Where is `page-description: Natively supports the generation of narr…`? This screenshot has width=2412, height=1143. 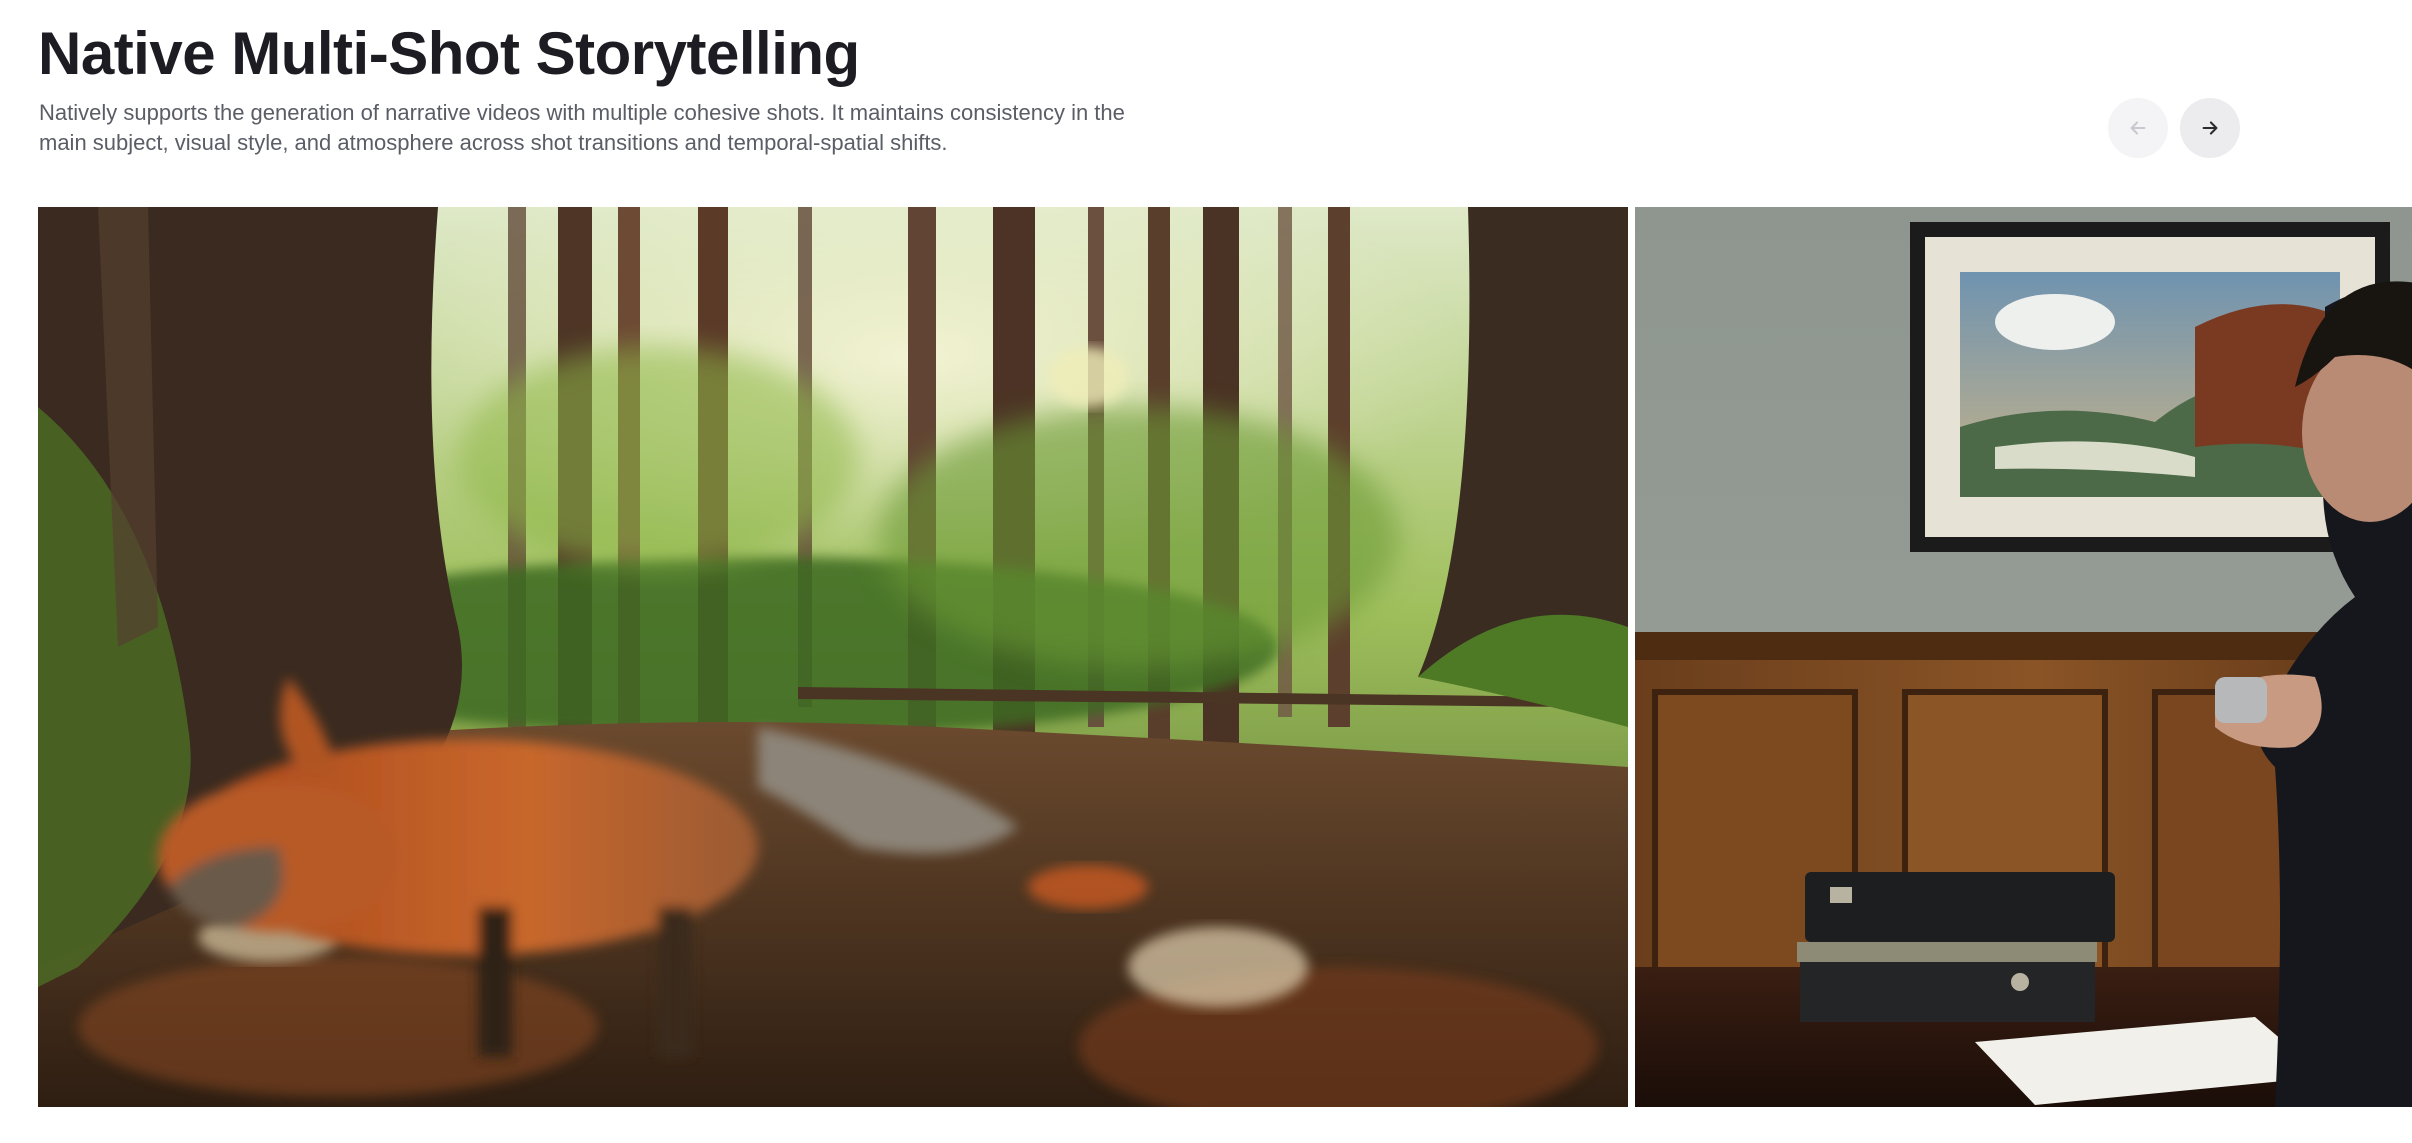 page-description: Natively supports the generation of narr… is located at coordinates (582, 127).